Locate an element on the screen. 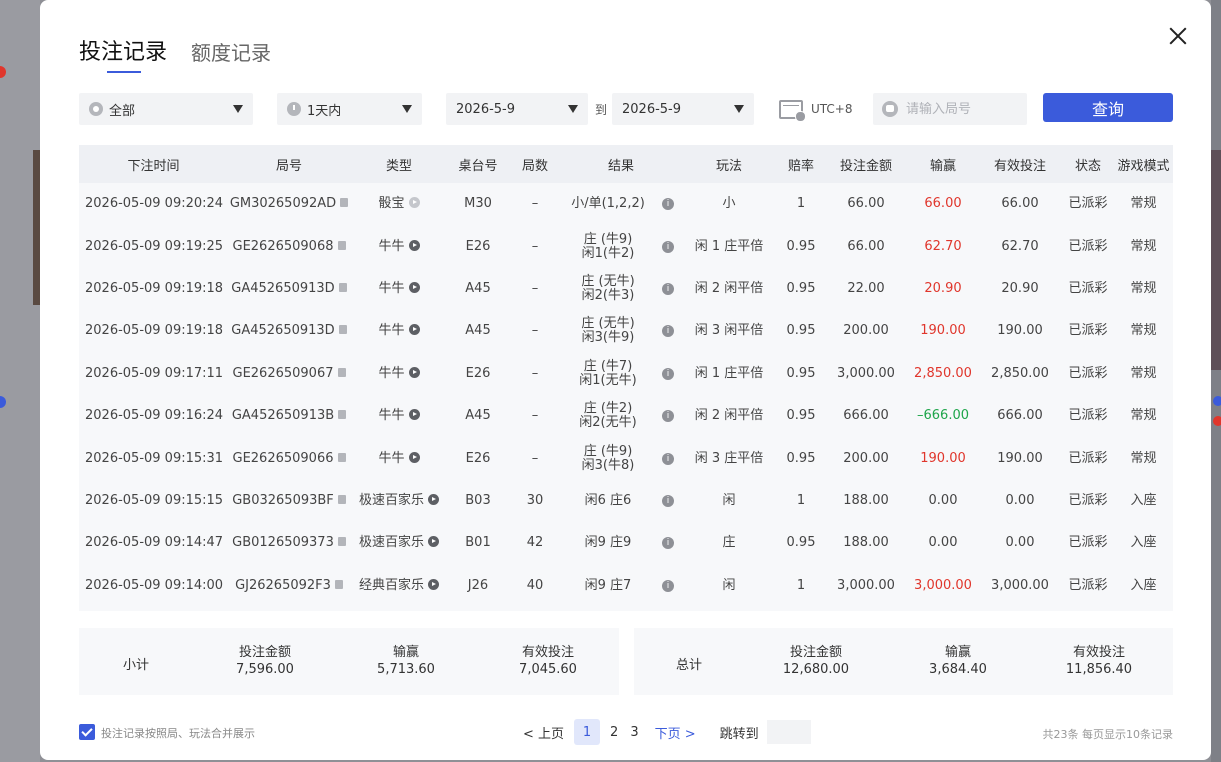 The image size is (1221, 762). round-count: 30 is located at coordinates (535, 500).